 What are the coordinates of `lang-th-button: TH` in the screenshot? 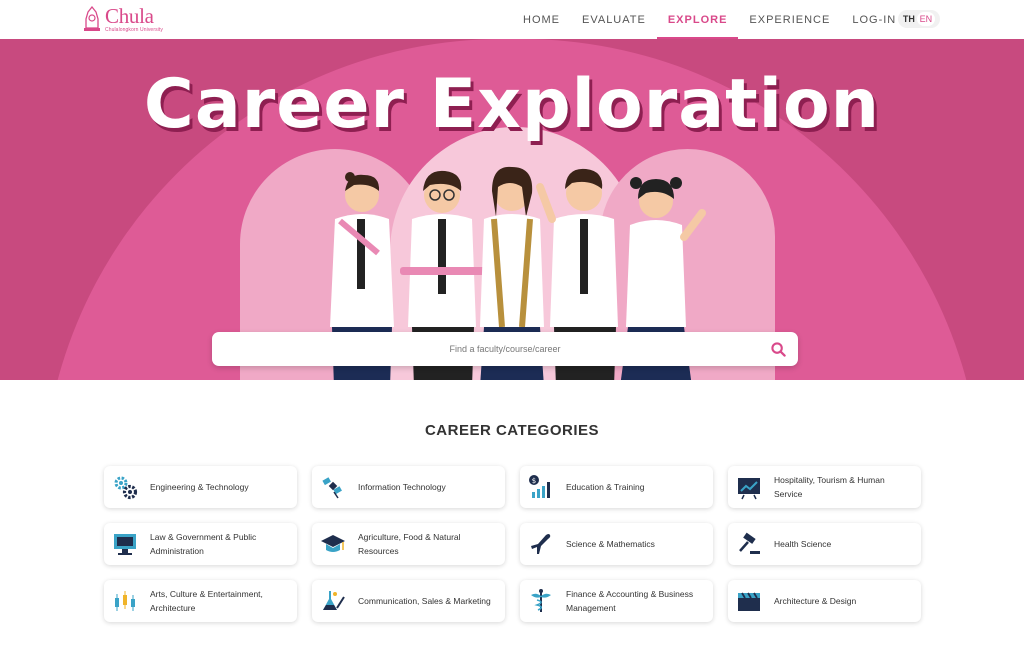 It's located at (909, 19).